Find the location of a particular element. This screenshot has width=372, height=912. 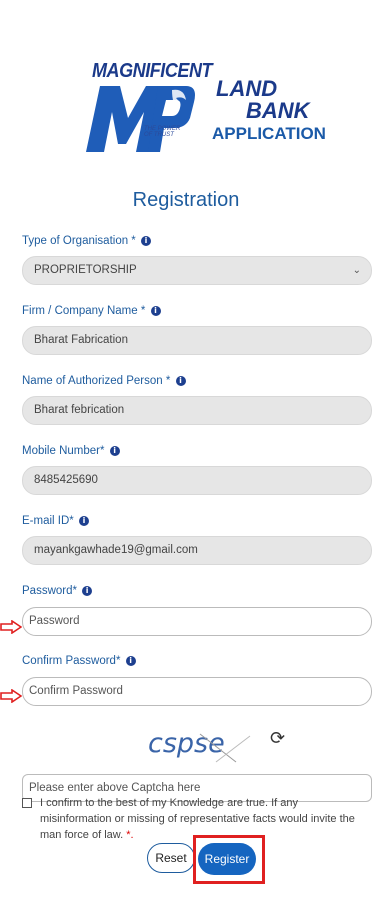

organisation-select: PROPRIETORSHIP ⌄ is located at coordinates (197, 270).